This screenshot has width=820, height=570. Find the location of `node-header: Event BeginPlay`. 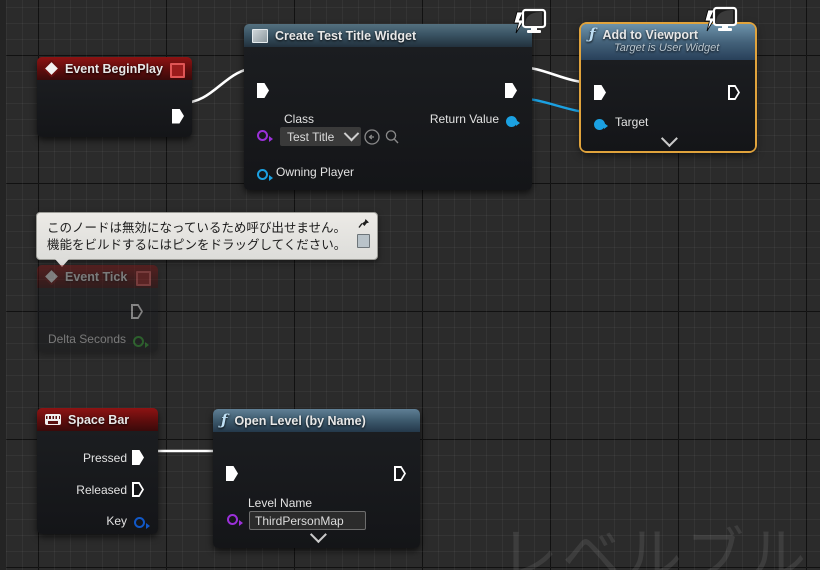

node-header: Event BeginPlay is located at coordinates (114, 68).